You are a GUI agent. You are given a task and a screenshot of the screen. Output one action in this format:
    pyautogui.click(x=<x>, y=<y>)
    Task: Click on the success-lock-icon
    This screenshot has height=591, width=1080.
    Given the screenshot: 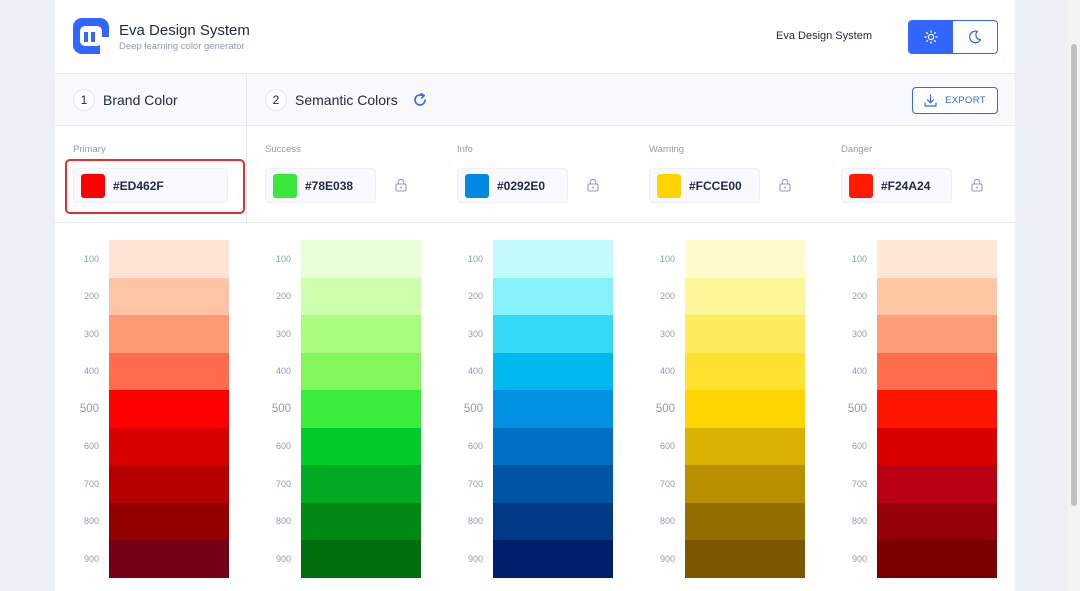 What is the action you would take?
    pyautogui.click(x=401, y=185)
    